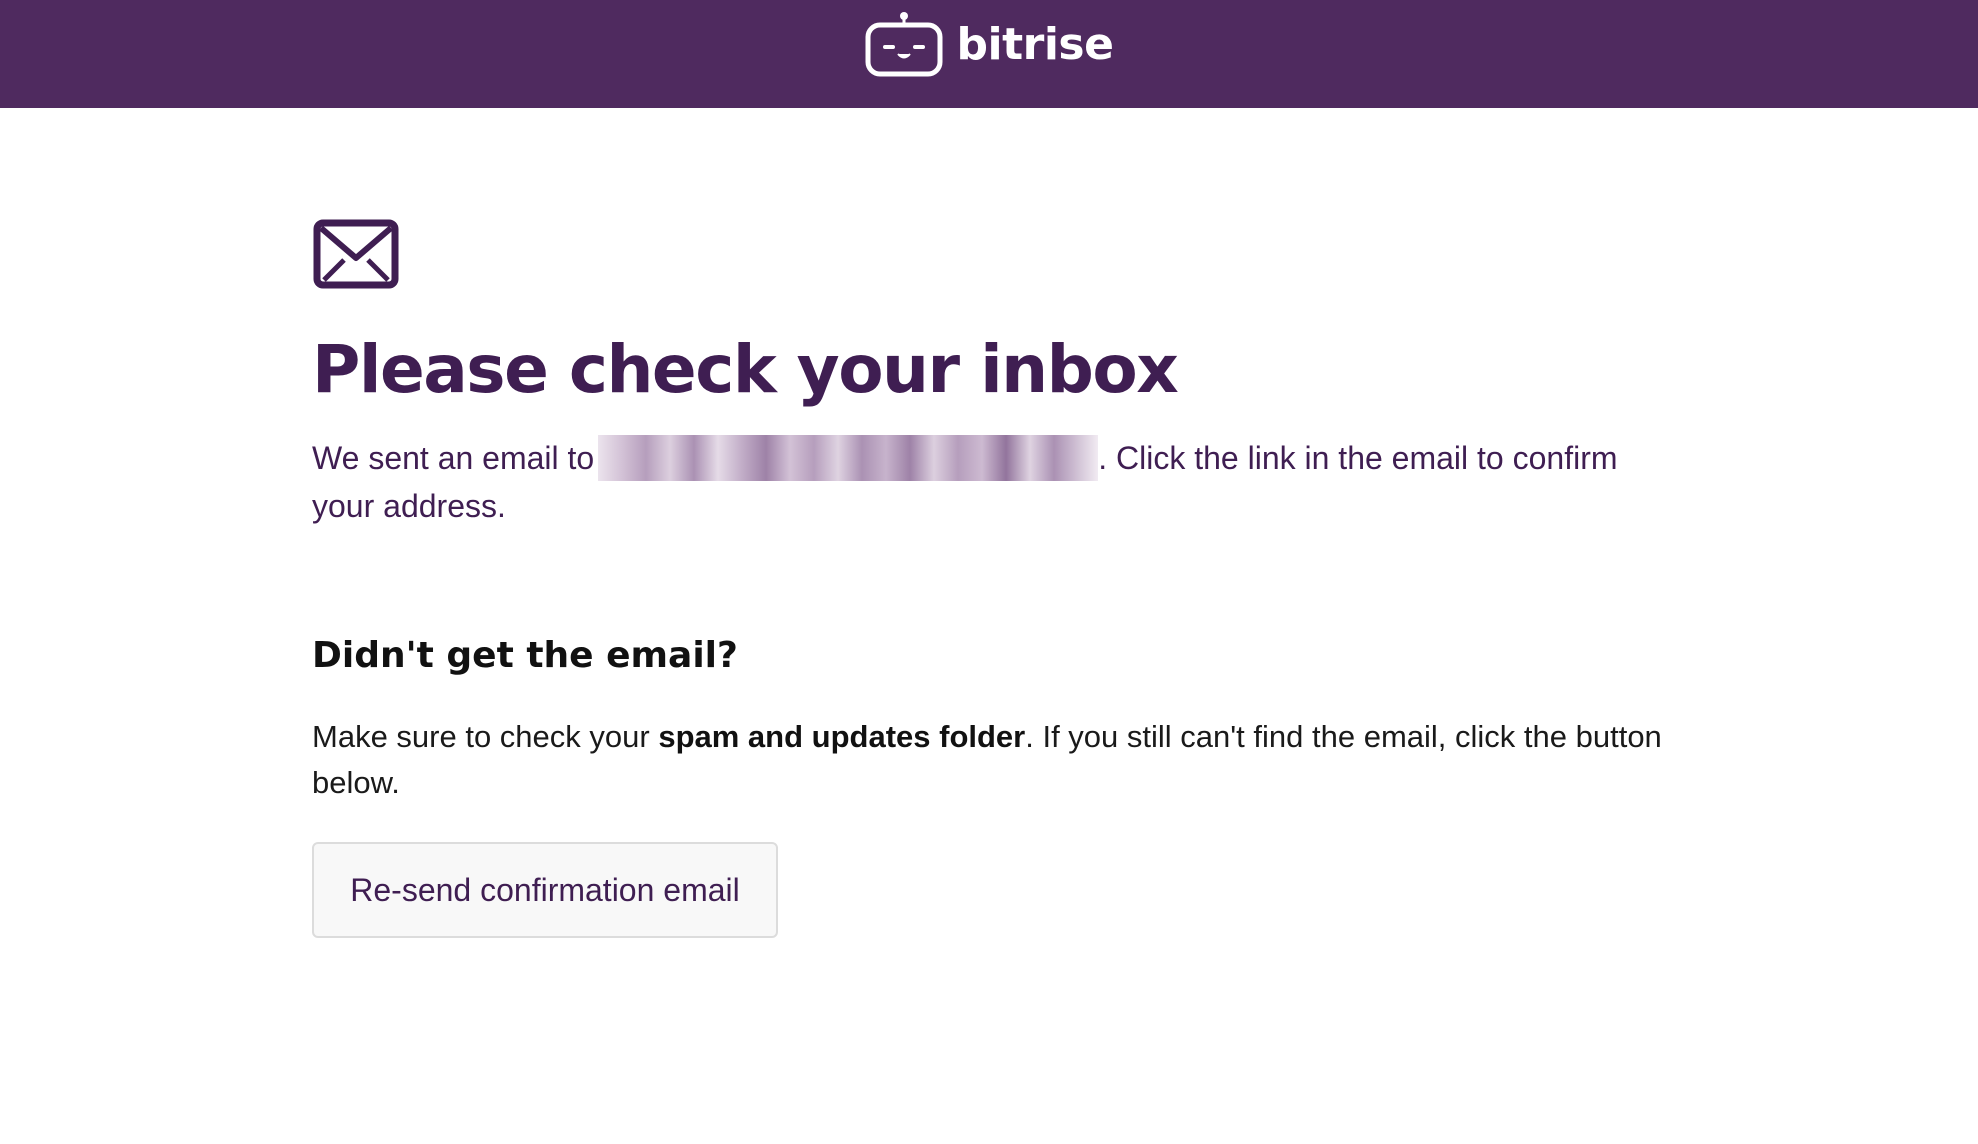  Describe the element at coordinates (904, 44) in the screenshot. I see `bitrise-robot-icon` at that location.